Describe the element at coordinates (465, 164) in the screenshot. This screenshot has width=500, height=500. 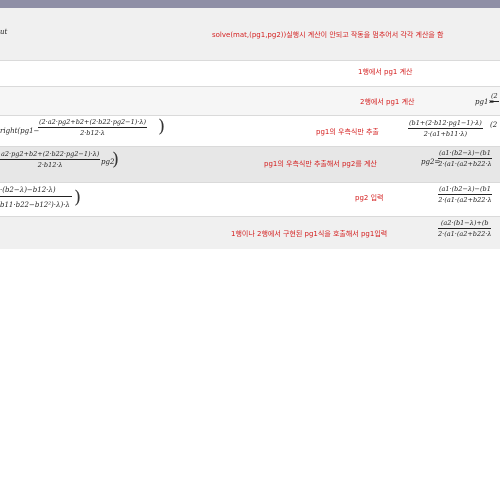
I see `row4-right-denominator: 2·(a1·(a2+b22·λ` at that location.